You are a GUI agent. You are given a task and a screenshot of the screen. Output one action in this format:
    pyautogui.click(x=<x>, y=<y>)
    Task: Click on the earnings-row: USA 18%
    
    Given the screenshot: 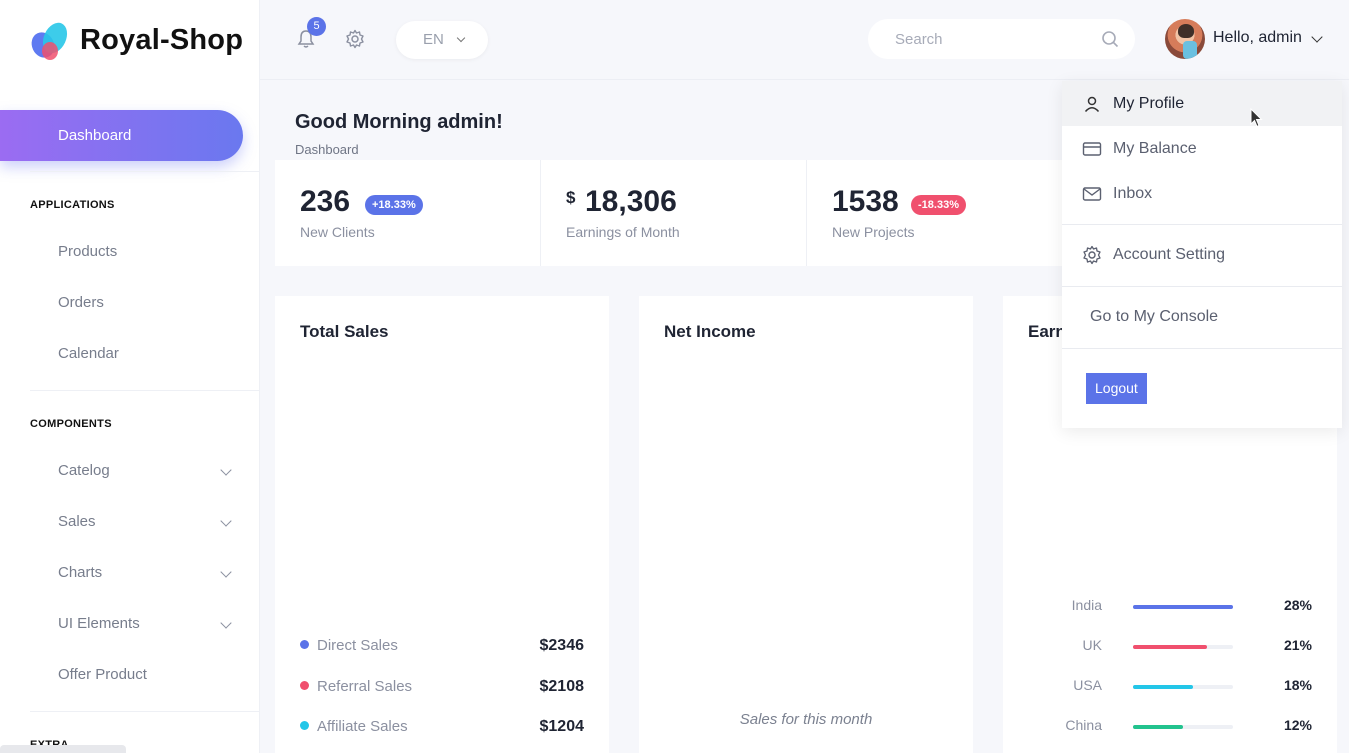 What is the action you would take?
    pyautogui.click(x=1170, y=687)
    